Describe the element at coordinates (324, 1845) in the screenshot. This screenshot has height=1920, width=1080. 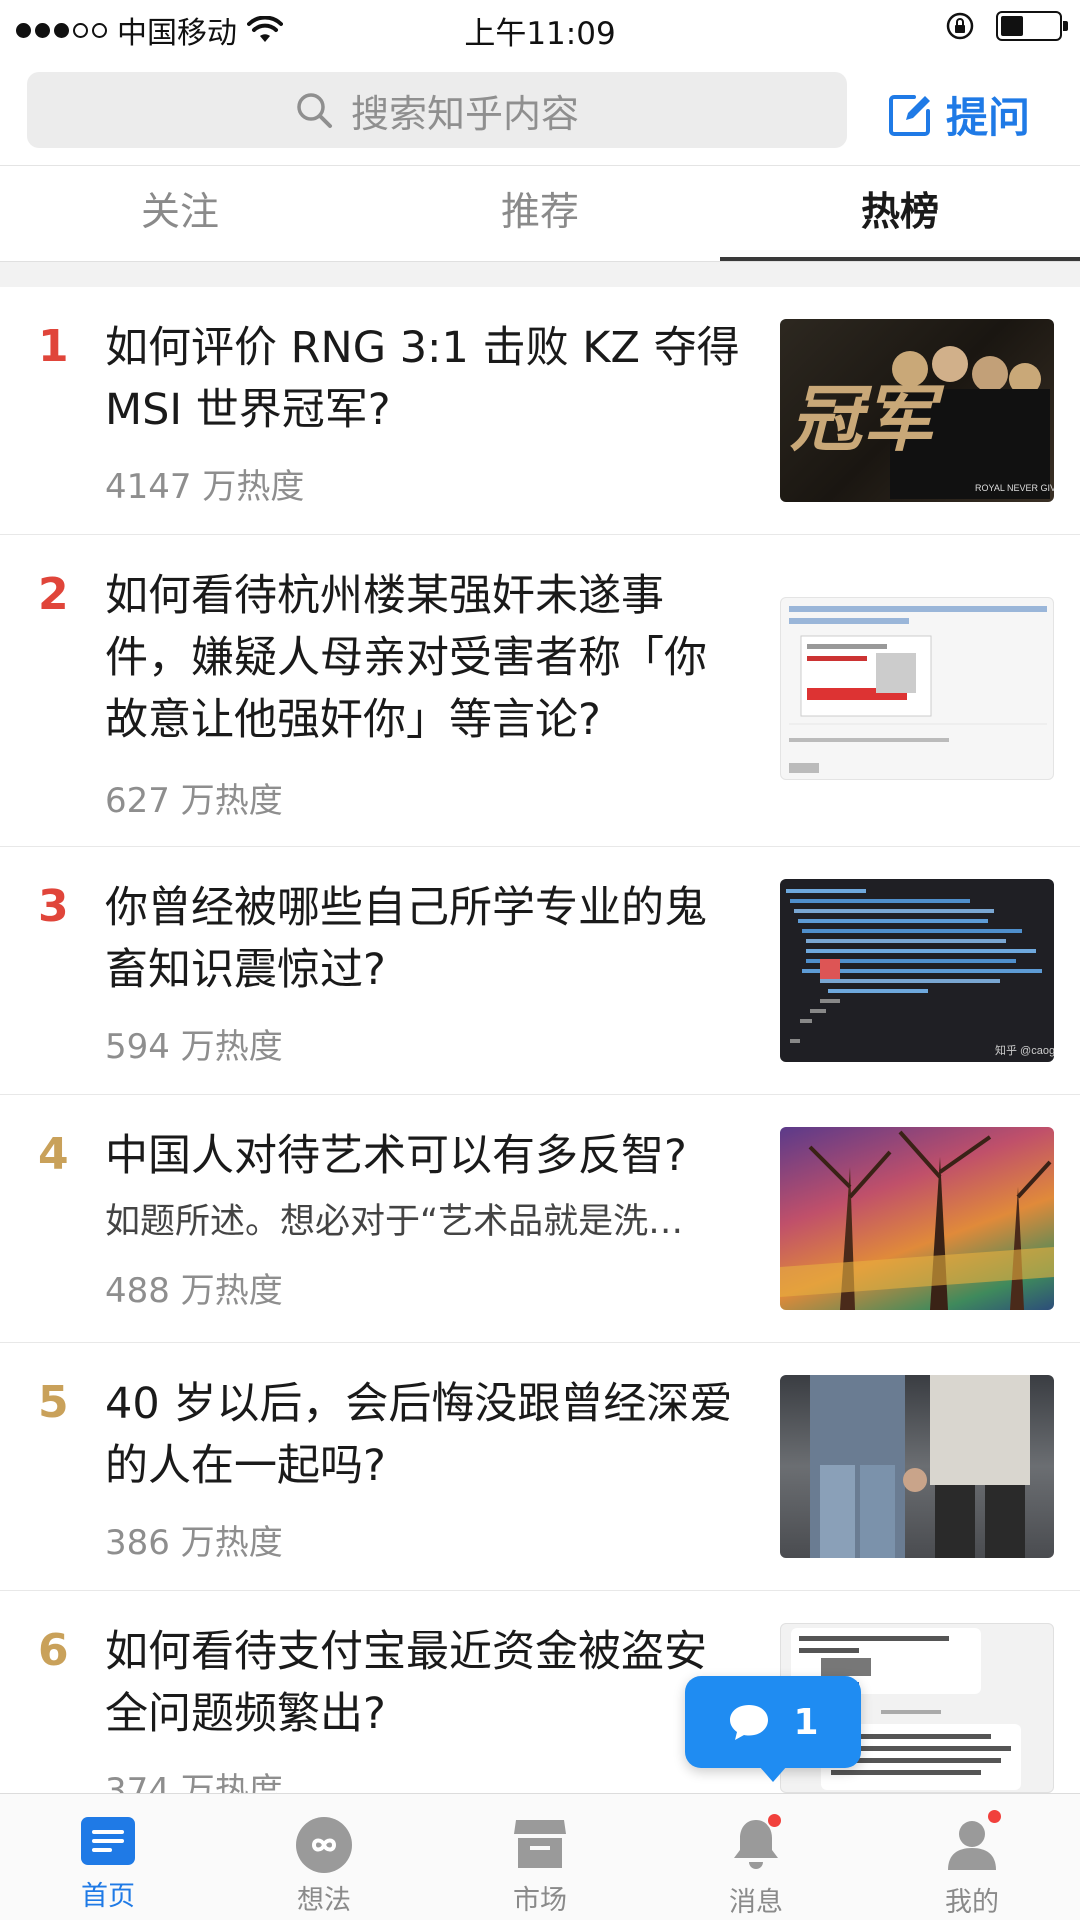
I see `ideas-icon` at that location.